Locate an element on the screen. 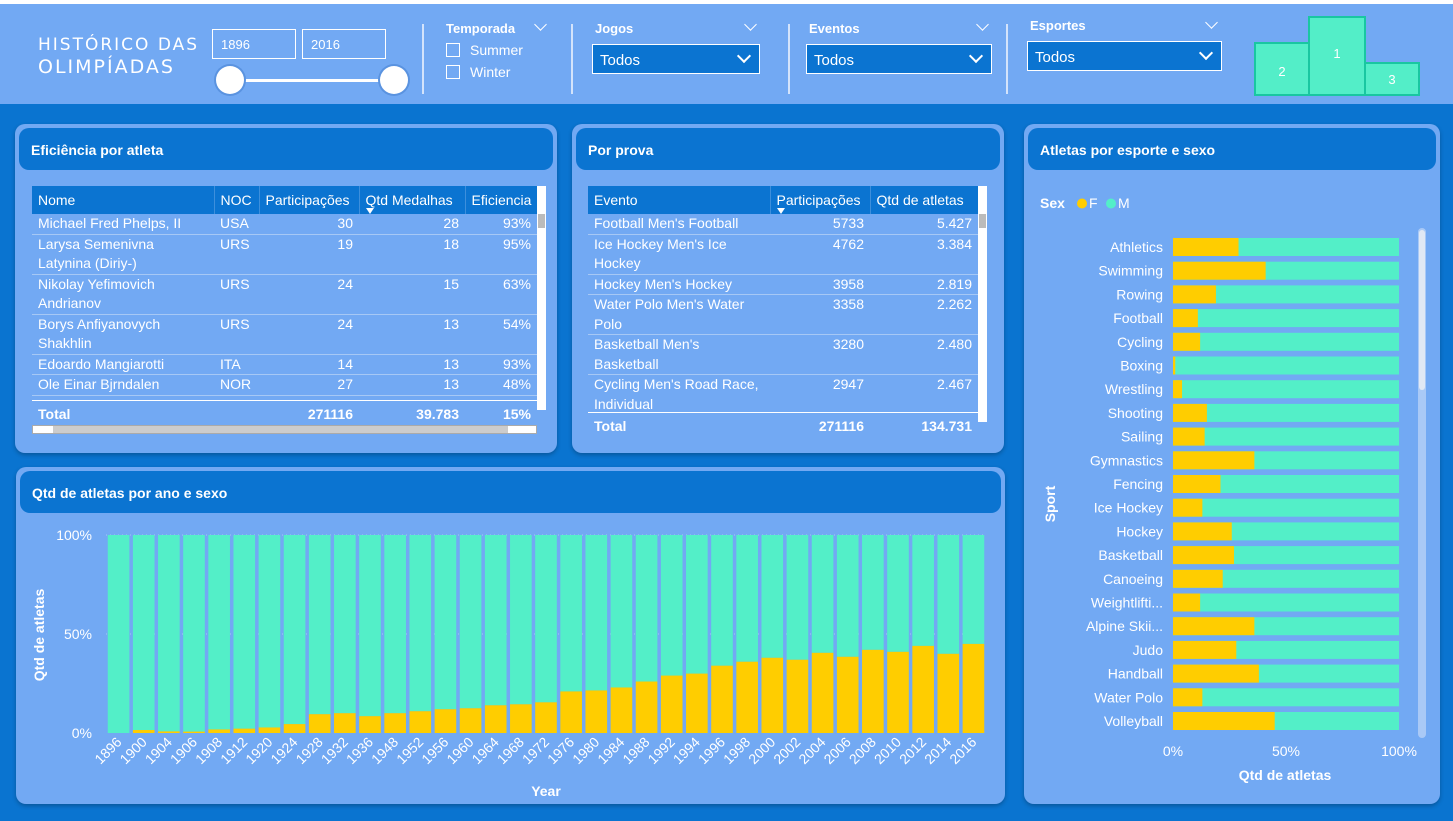  bar-female-Handball is located at coordinates (1216, 673).